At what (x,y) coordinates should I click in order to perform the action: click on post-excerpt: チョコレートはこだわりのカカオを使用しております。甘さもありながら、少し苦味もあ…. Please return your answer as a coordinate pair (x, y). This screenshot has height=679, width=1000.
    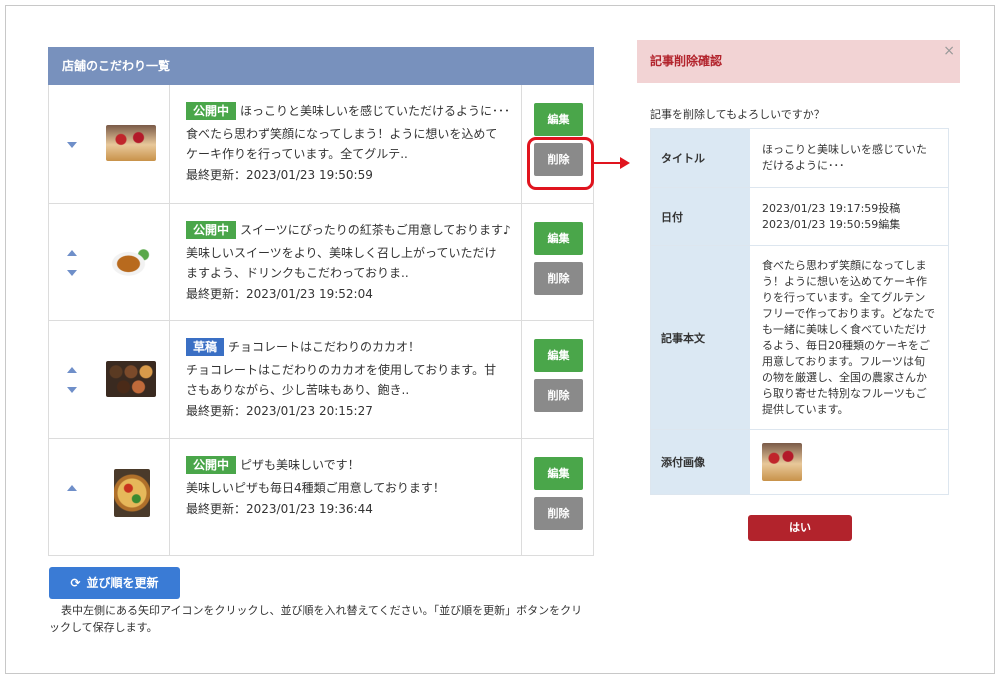
    Looking at the image, I should click on (341, 380).